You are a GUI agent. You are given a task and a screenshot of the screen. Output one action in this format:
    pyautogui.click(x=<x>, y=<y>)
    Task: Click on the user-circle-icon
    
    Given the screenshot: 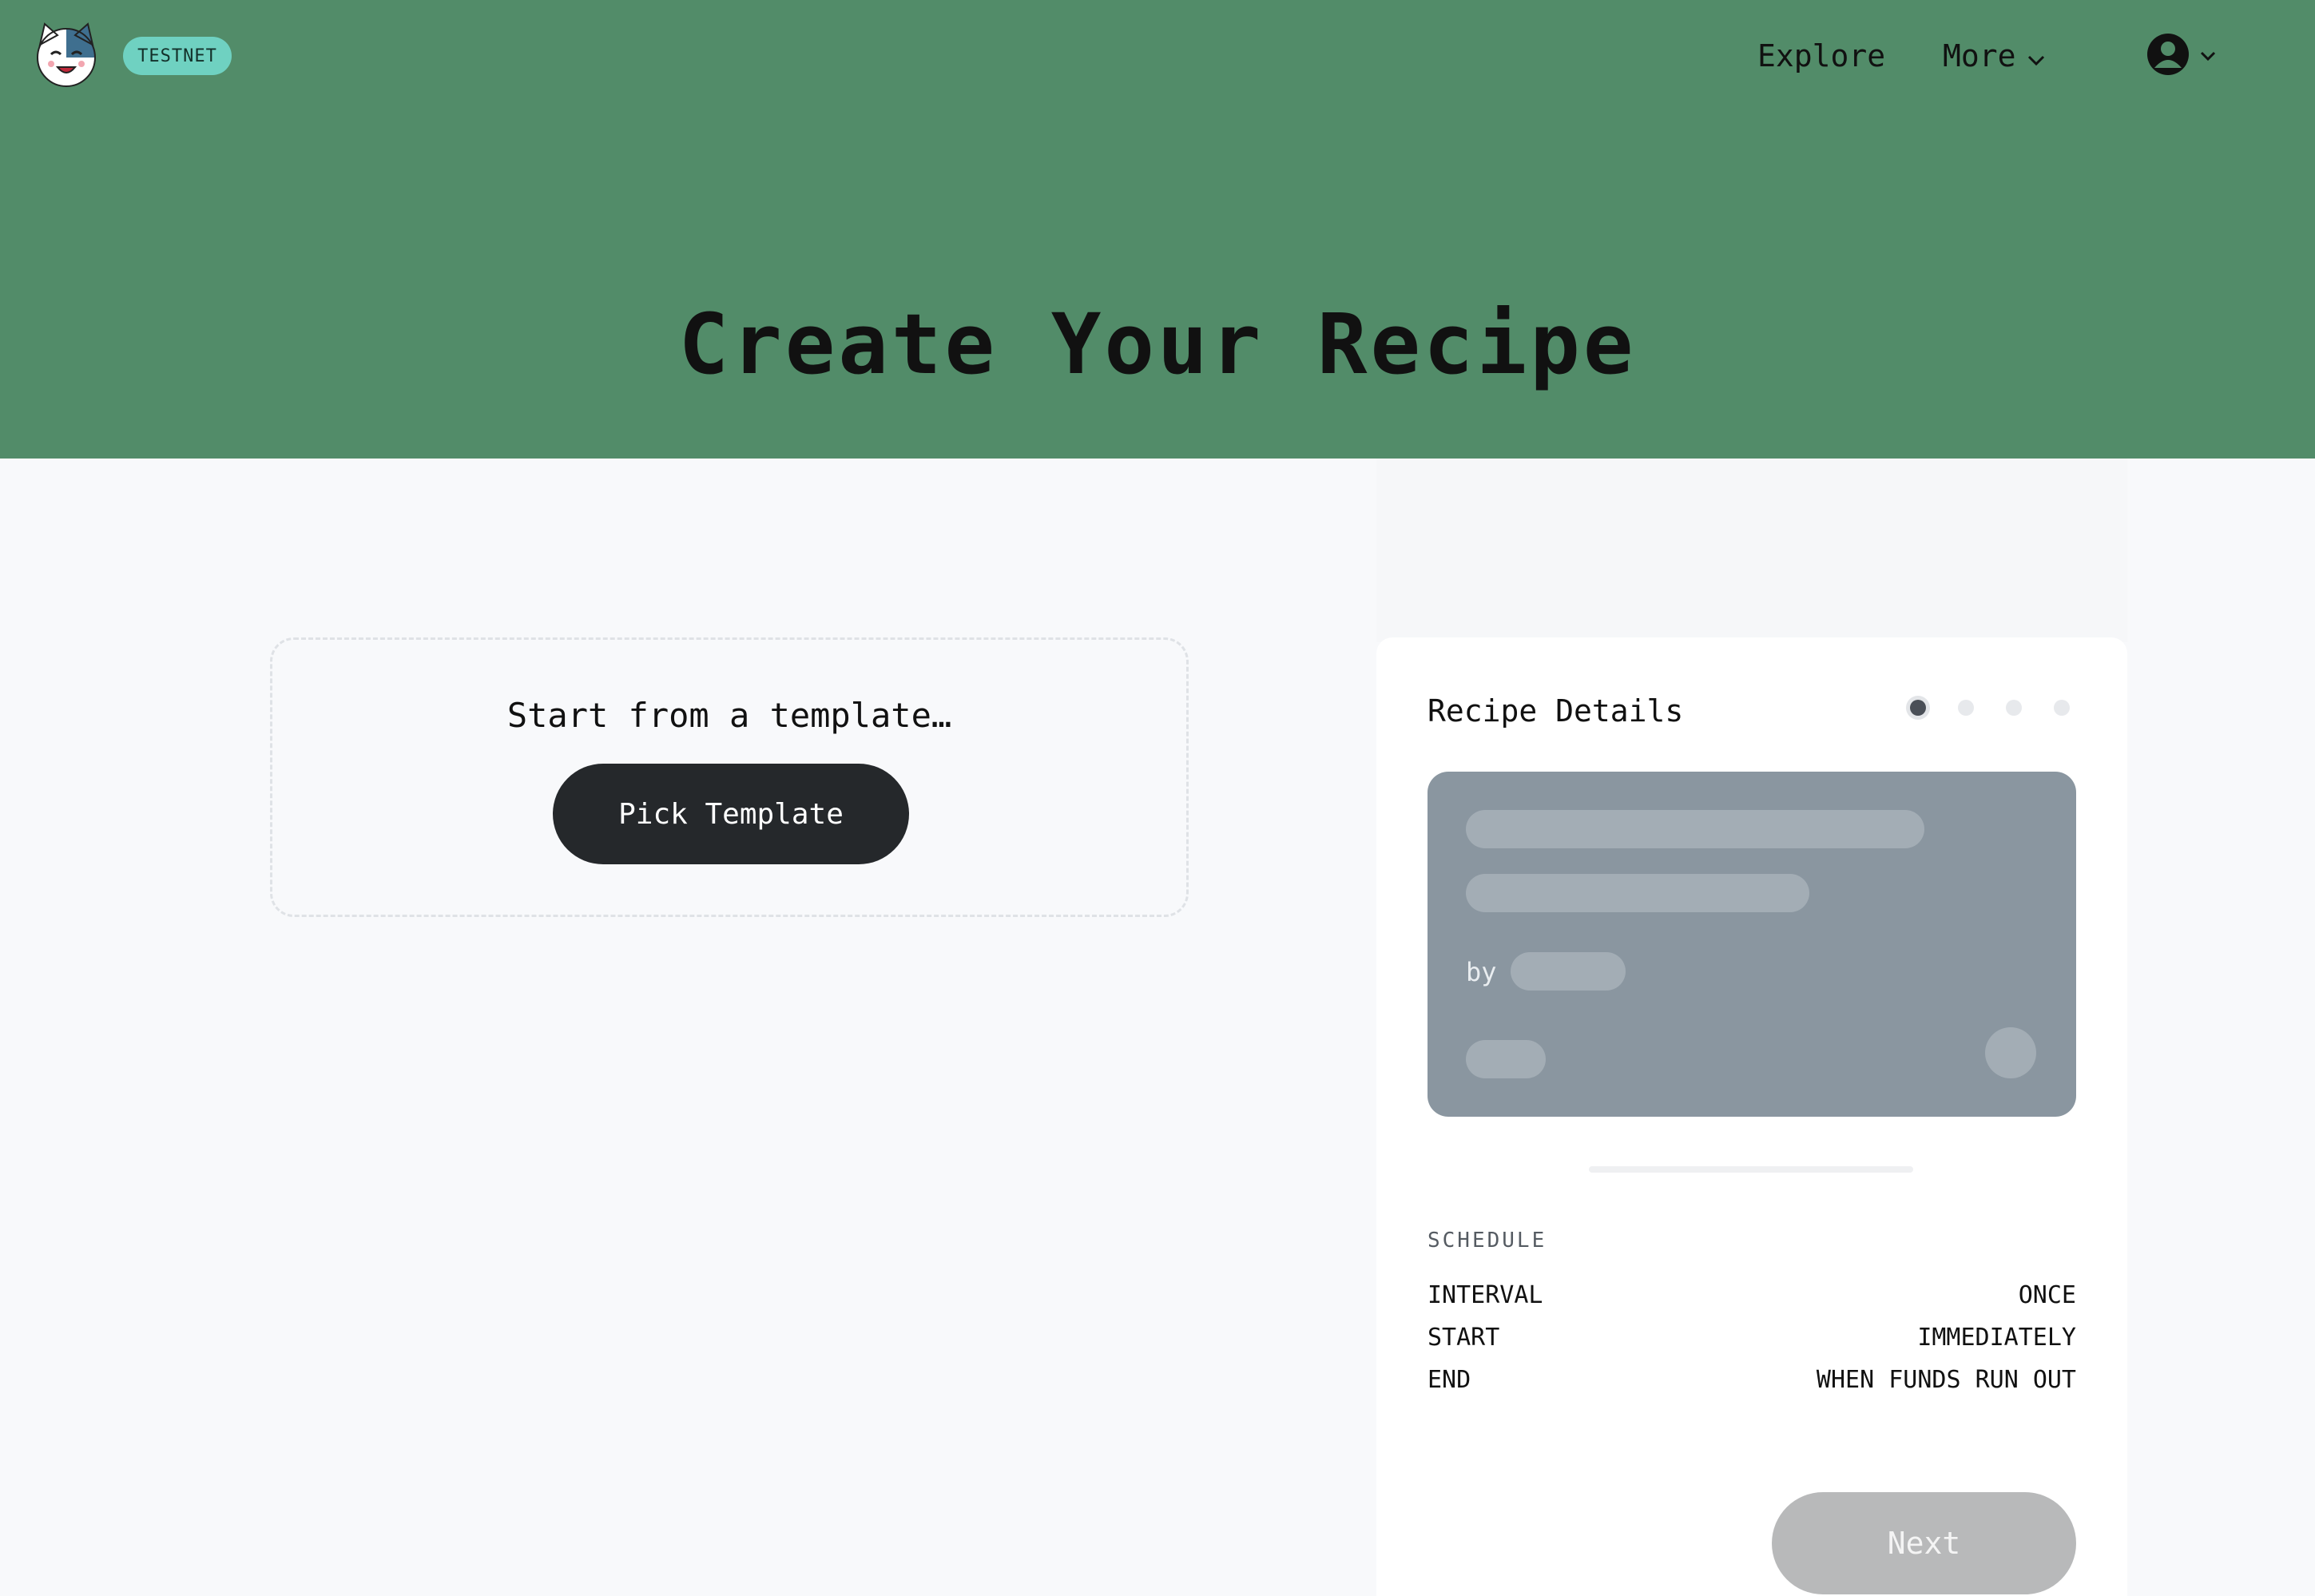 What is the action you would take?
    pyautogui.click(x=2168, y=56)
    